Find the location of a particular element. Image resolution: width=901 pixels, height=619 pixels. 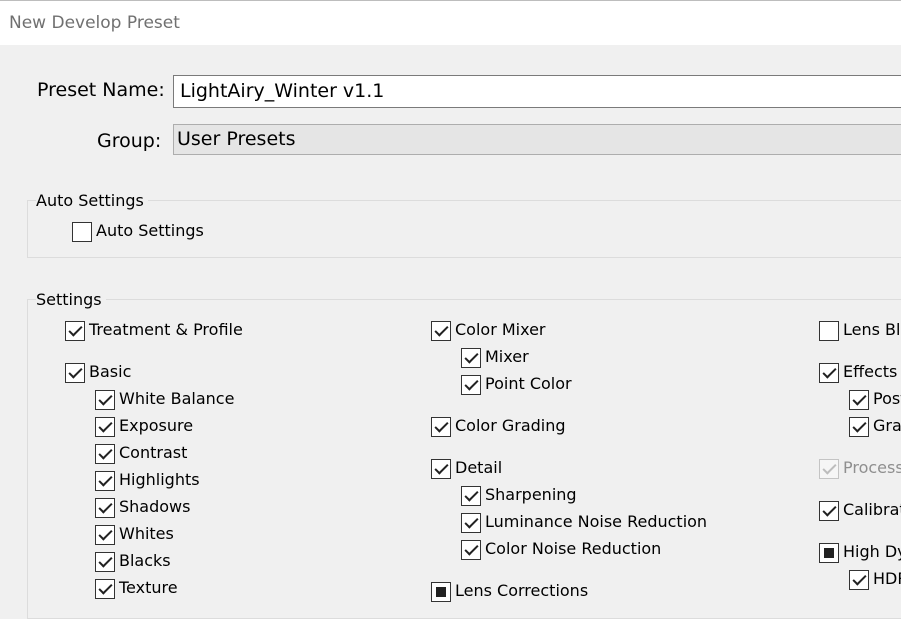

checkbox-point-color is located at coordinates (471, 385).